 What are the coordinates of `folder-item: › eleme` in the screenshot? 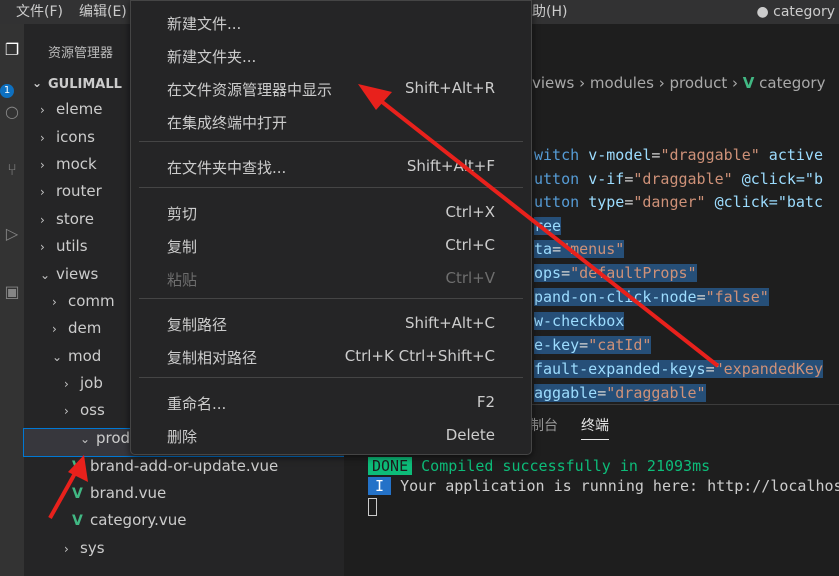 It's located at (71, 113).